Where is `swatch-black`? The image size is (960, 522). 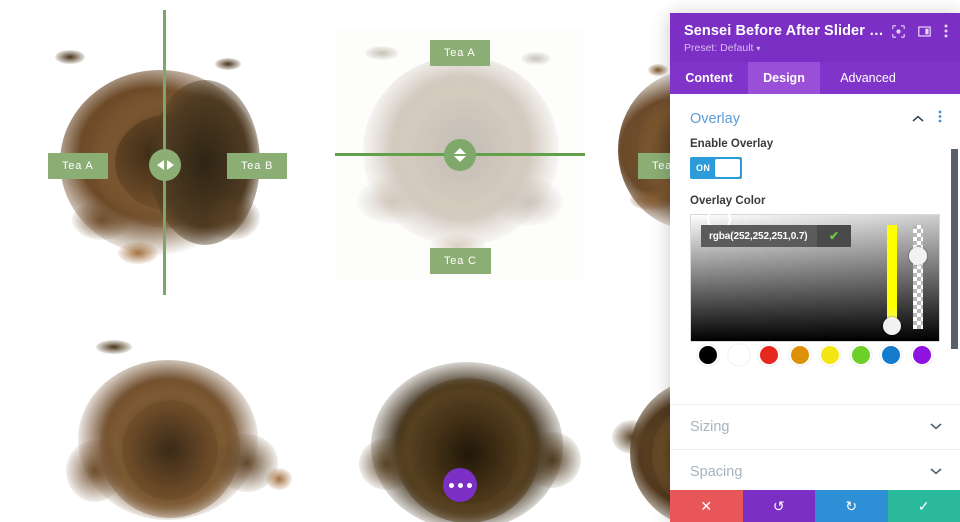 swatch-black is located at coordinates (708, 355).